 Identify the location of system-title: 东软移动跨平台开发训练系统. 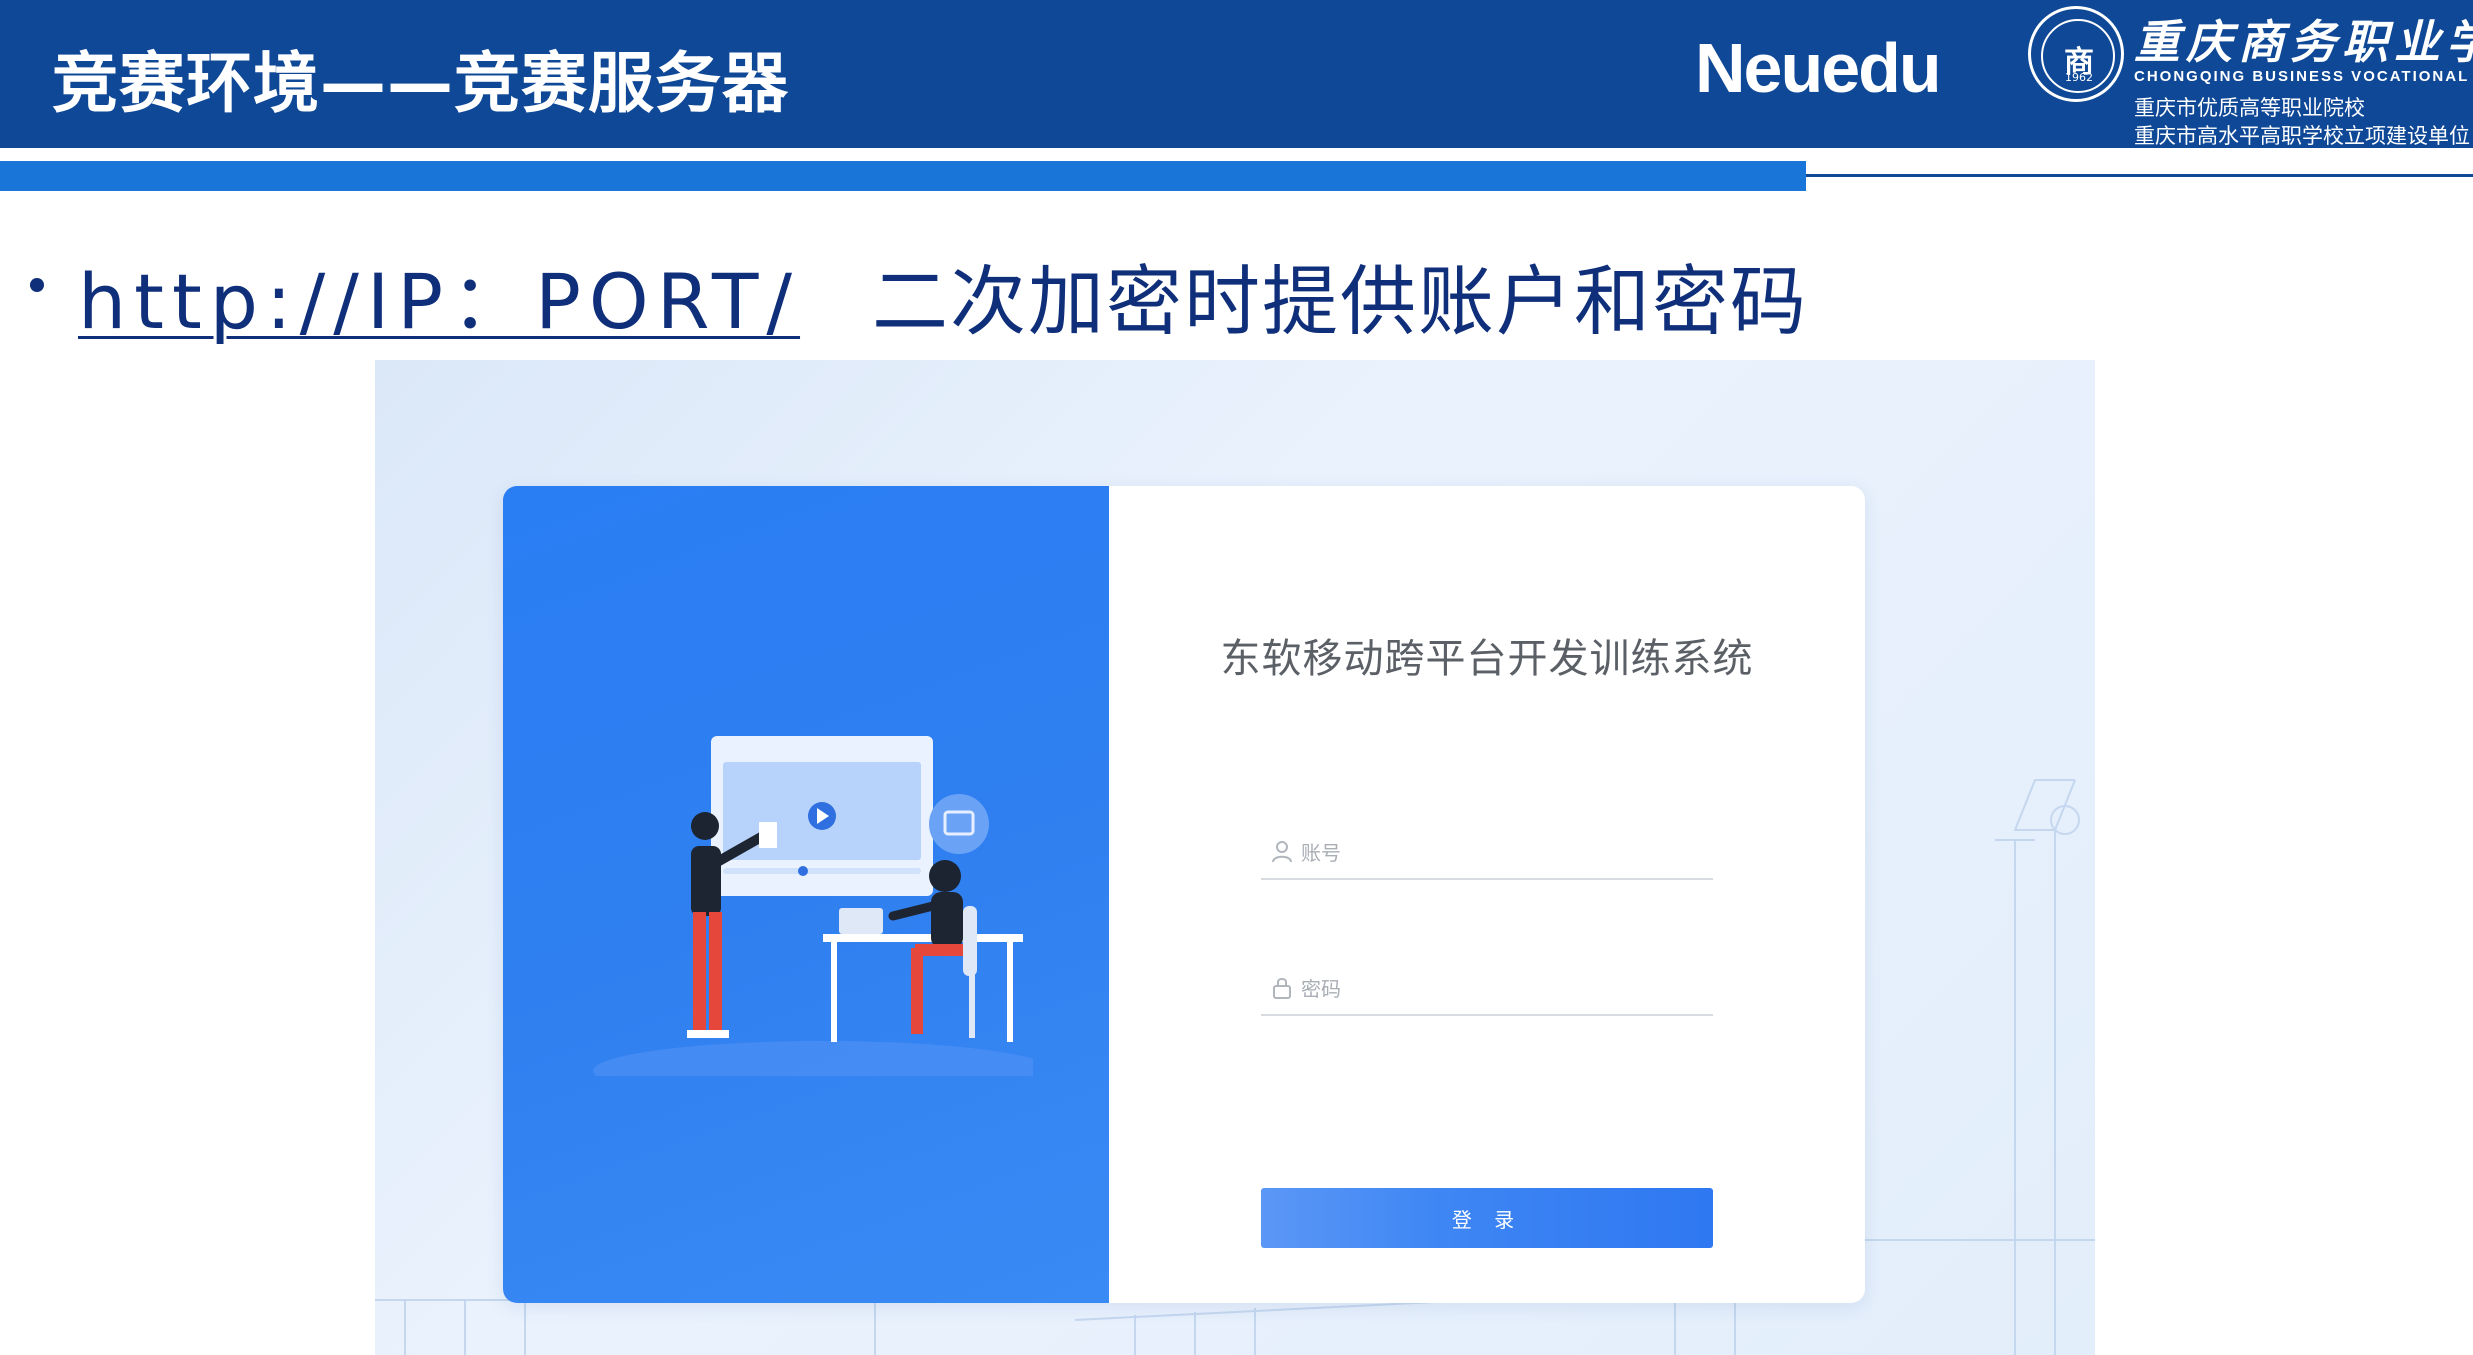
(1487, 659).